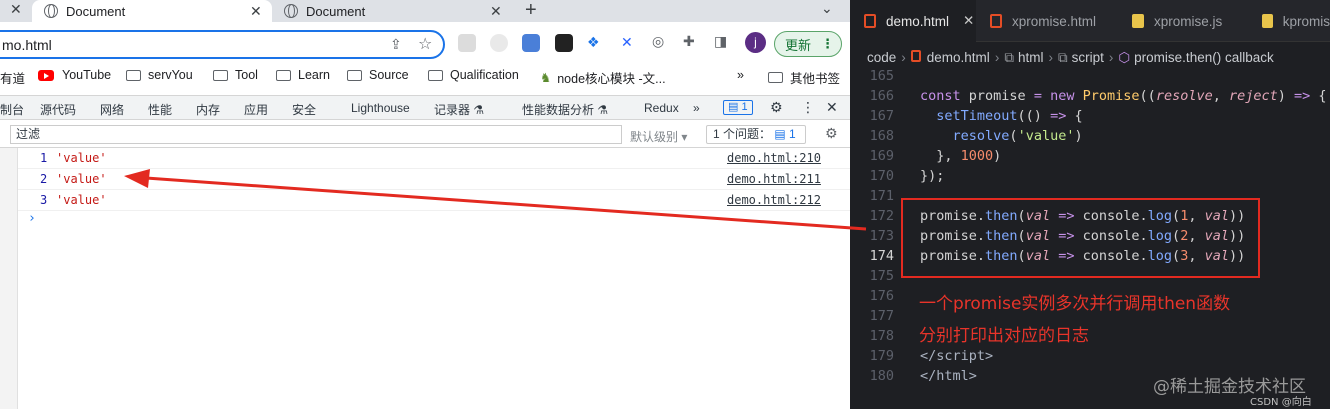 The height and width of the screenshot is (409, 1330). Describe the element at coordinates (756, 134) in the screenshot. I see `issues-button: 1 个问题： ▤ 1` at that location.